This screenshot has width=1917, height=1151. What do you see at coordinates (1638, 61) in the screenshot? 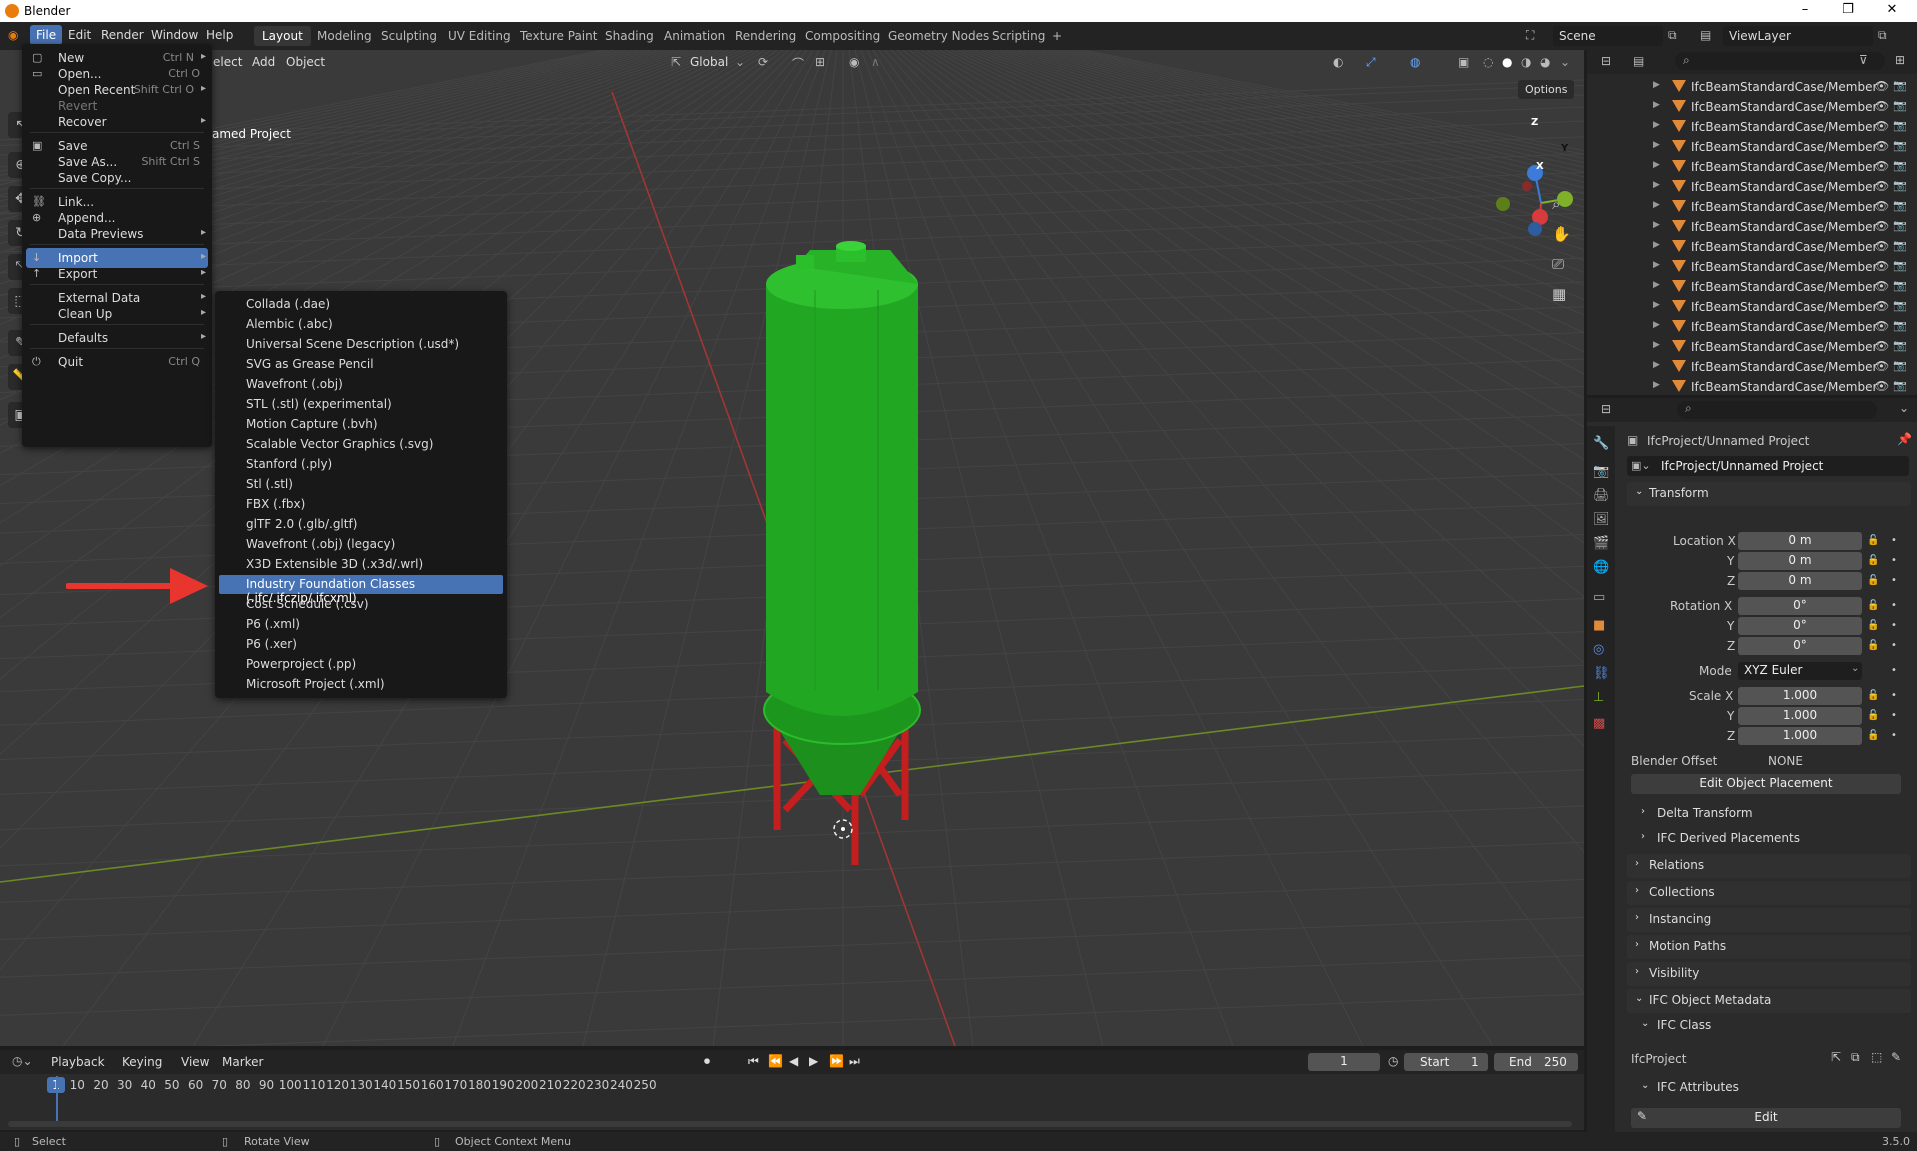
I see `display-mode-icon: ▤` at bounding box center [1638, 61].